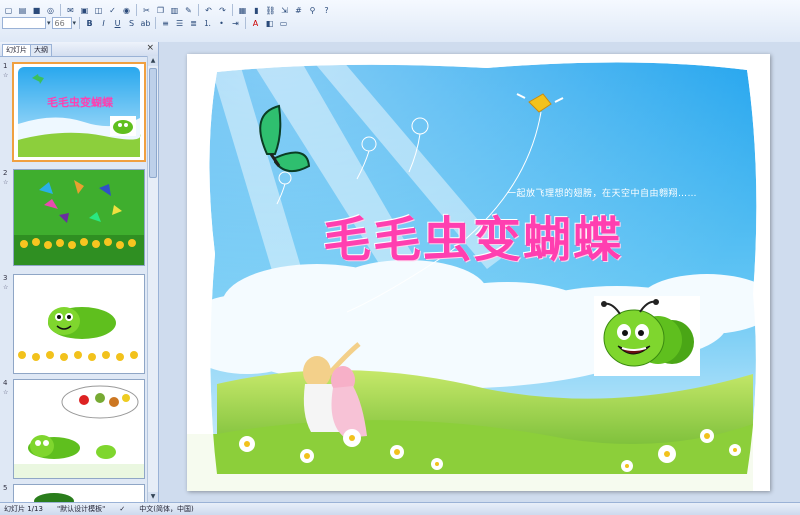  I want to click on thumbnail-number: 3, so click(5, 278).